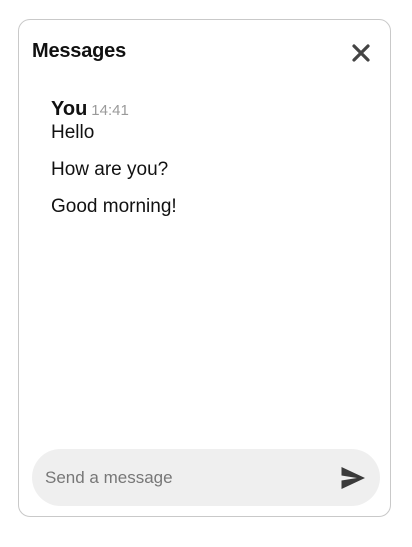 This screenshot has width=412, height=547. Describe the element at coordinates (114, 206) in the screenshot. I see `message-text: Good morning!` at that location.